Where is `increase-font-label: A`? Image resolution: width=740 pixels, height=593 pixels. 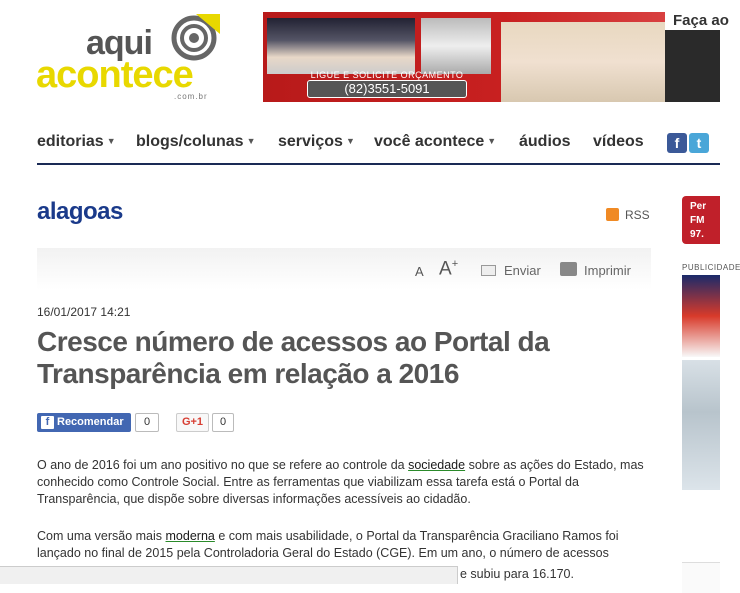
increase-font-label: A is located at coordinates (445, 269).